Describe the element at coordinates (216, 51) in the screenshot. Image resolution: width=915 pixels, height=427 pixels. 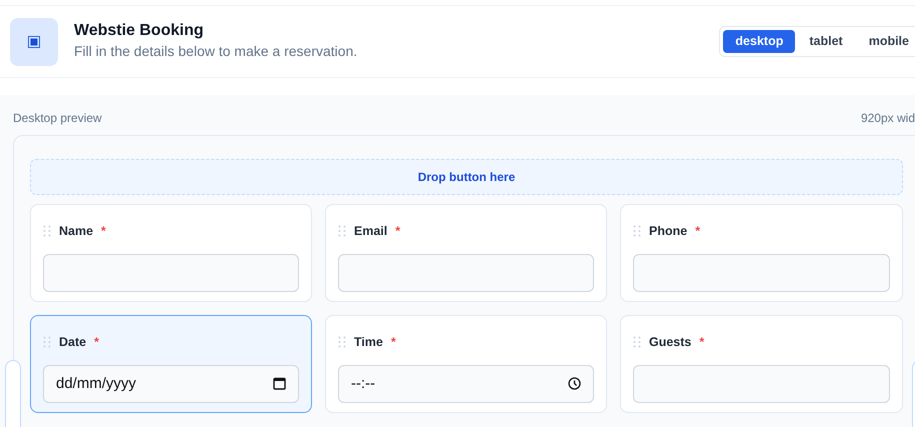
I see `page-subtitle: Fill in the details below to make a reservation.` at that location.